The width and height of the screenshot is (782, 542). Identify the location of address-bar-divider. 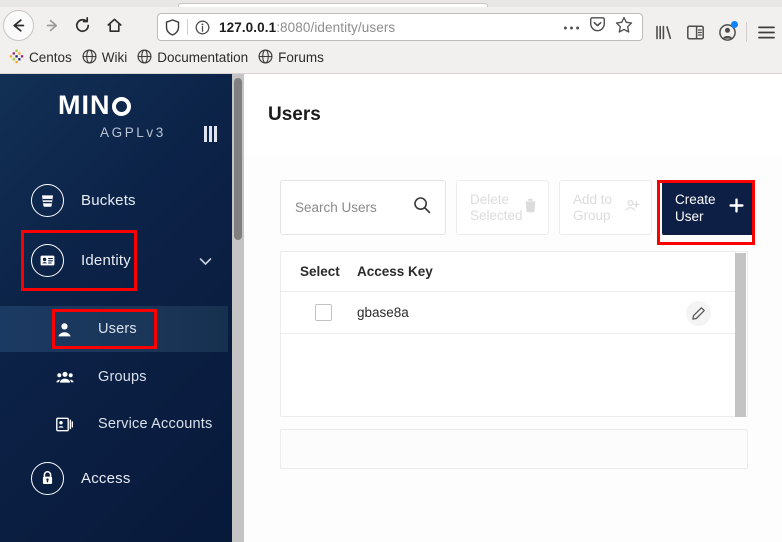
(187, 27).